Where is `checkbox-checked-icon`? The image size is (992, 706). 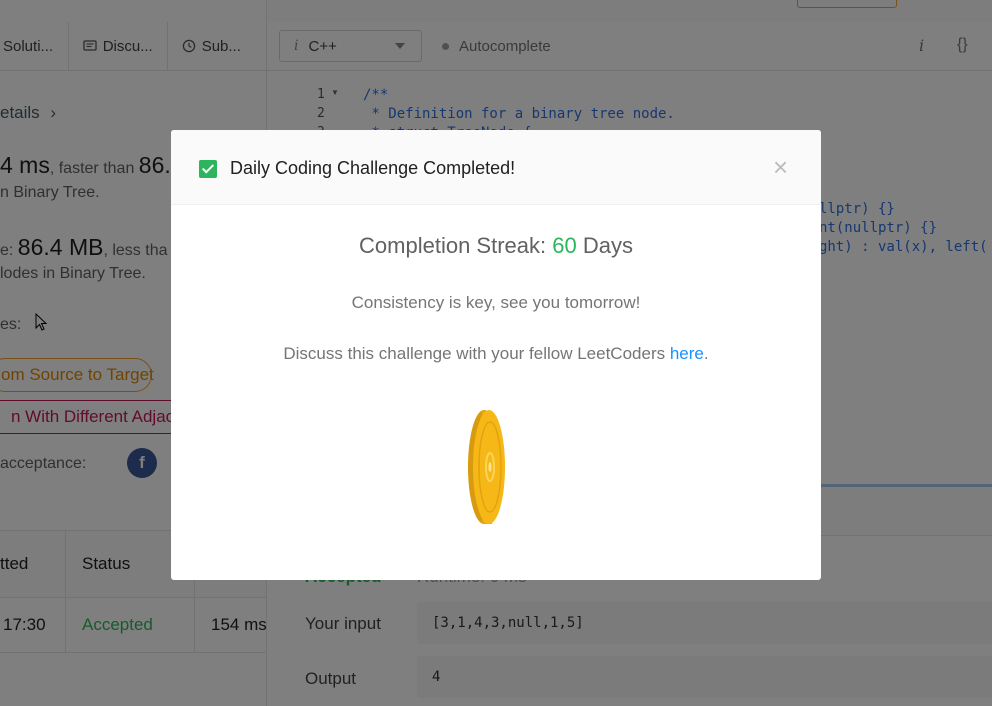 checkbox-checked-icon is located at coordinates (208, 169).